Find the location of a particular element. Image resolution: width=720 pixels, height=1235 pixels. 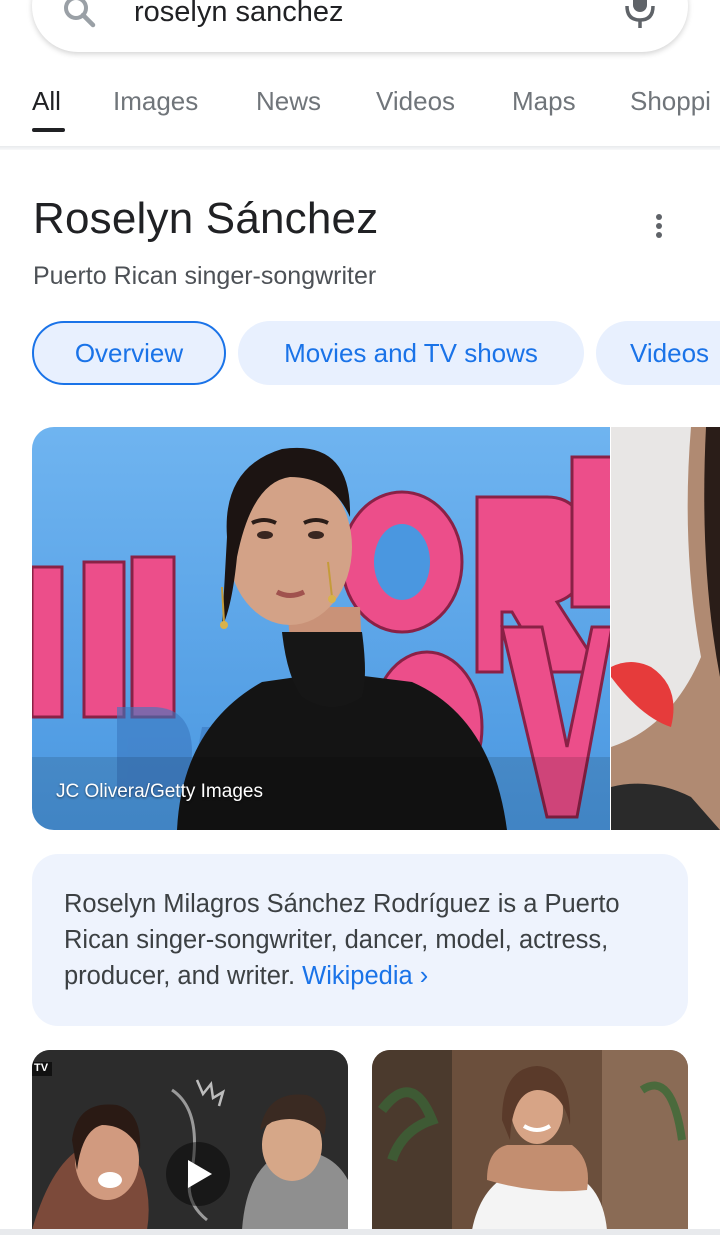

entity-title: Roselyn Sánchez is located at coordinates (206, 218).